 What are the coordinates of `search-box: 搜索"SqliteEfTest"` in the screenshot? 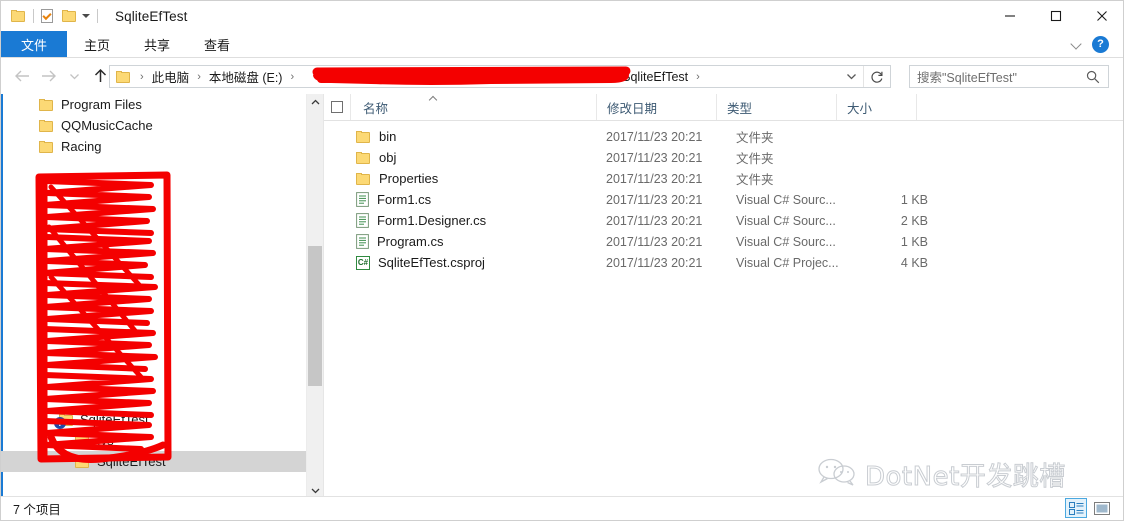 It's located at (1009, 76).